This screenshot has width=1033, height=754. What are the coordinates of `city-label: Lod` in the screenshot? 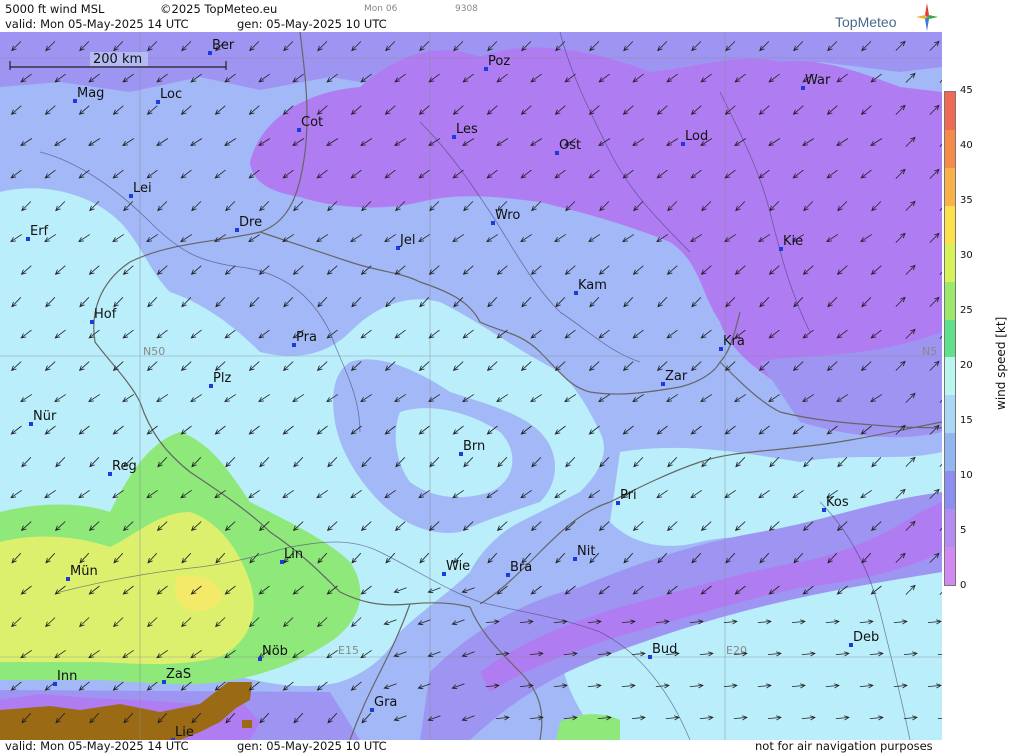 It's located at (696, 136).